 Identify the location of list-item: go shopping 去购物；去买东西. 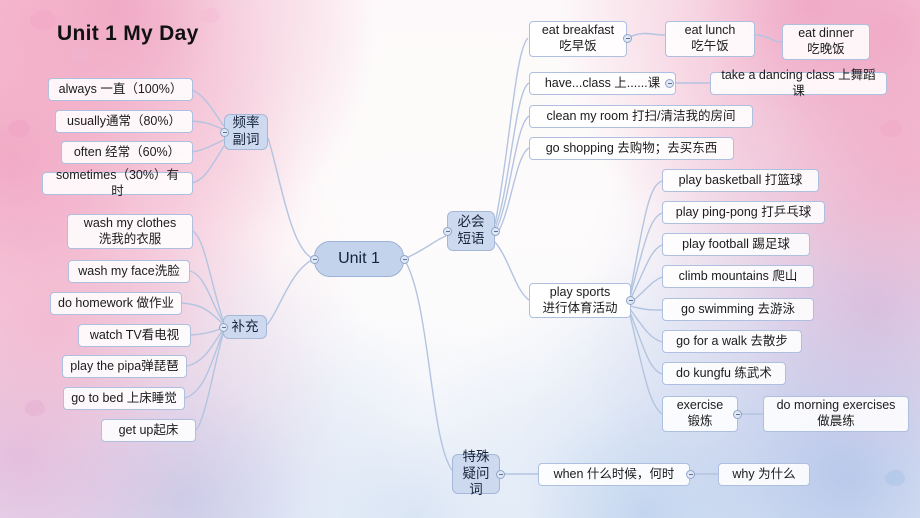
(631, 148).